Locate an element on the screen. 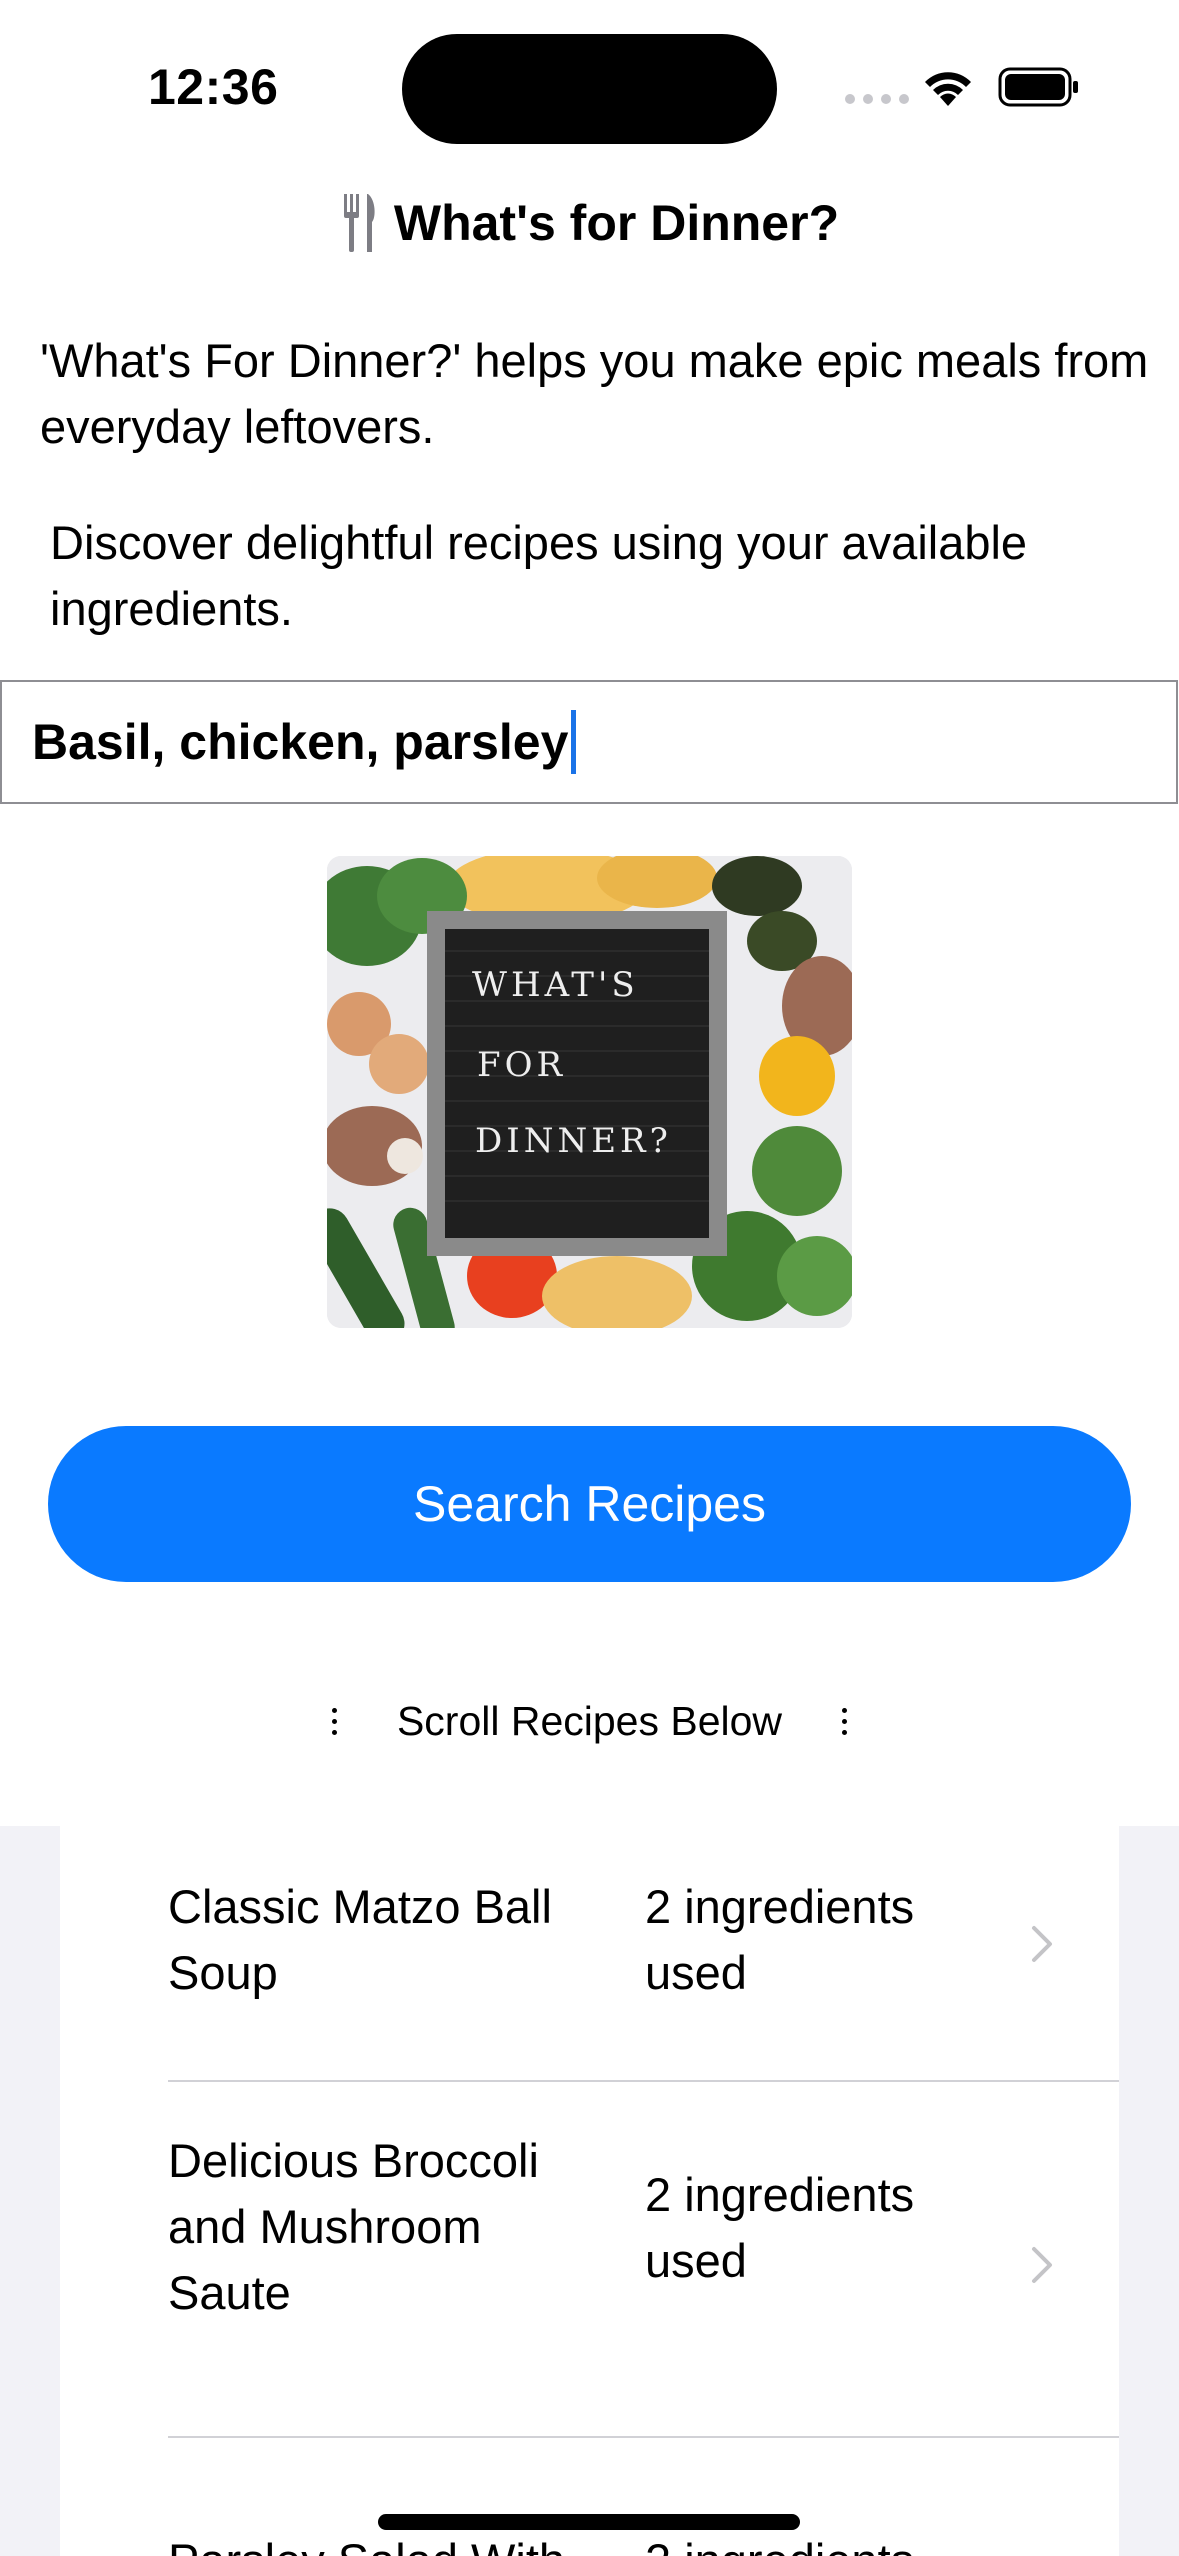 The height and width of the screenshot is (2556, 1179). scroll-hint-label: Scroll Recipes Below is located at coordinates (589, 1721).